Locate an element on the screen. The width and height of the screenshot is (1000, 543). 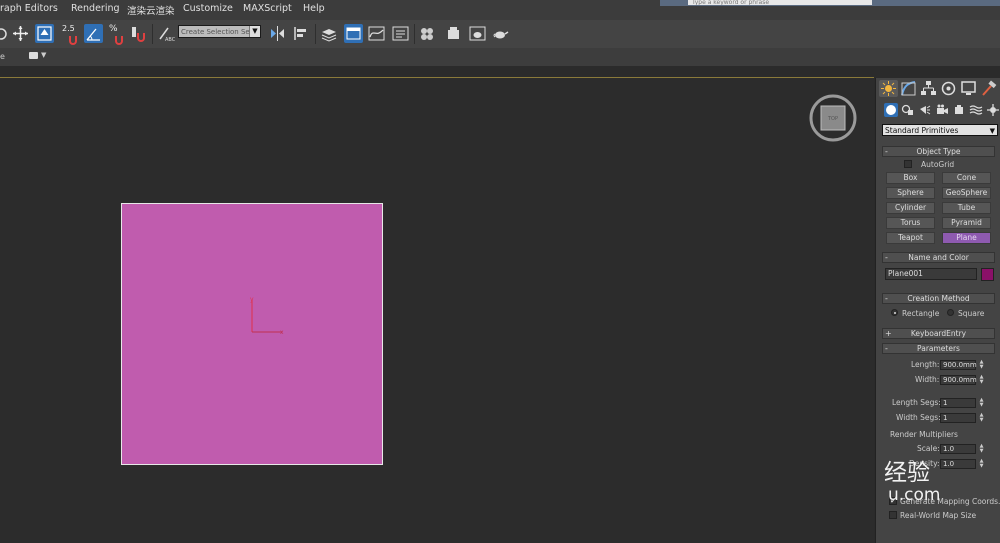
rectangle-radio is located at coordinates (894, 312).